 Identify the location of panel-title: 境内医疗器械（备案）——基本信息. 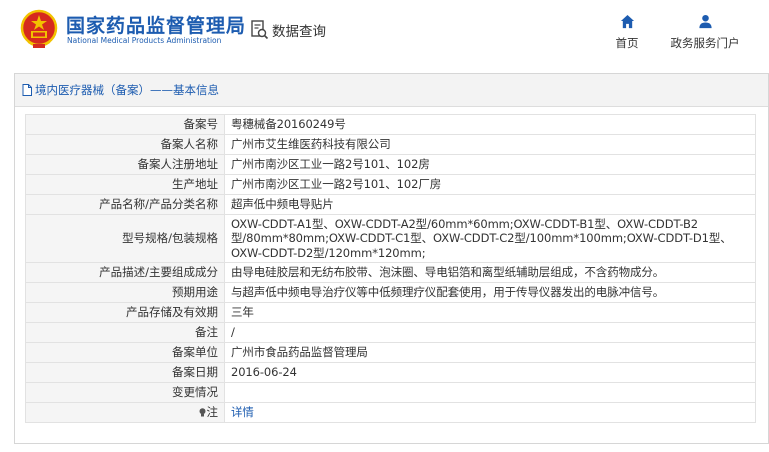
(127, 89).